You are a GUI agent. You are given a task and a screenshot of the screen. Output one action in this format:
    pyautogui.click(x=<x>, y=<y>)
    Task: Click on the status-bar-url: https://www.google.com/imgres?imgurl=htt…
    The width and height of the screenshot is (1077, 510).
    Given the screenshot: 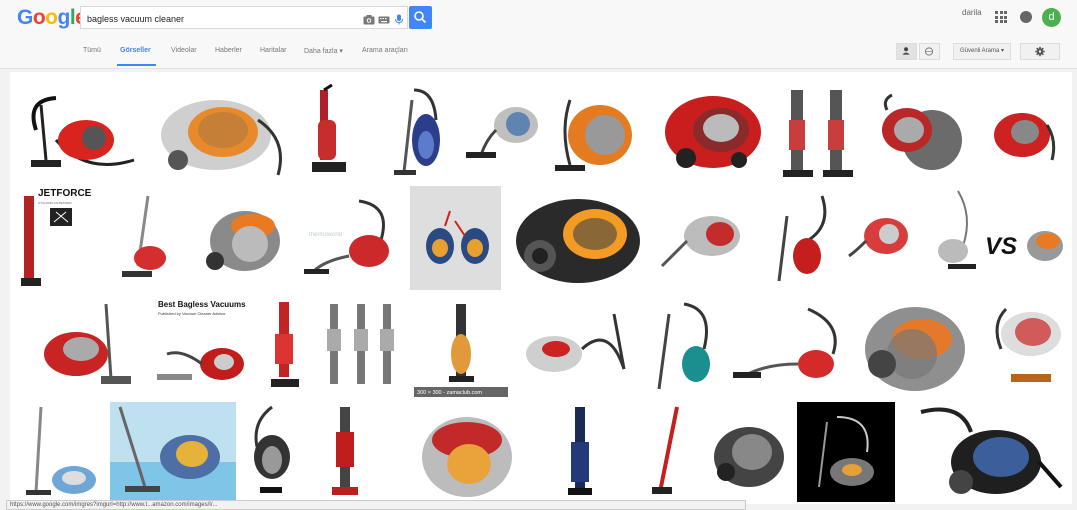 What is the action you would take?
    pyautogui.click(x=376, y=505)
    